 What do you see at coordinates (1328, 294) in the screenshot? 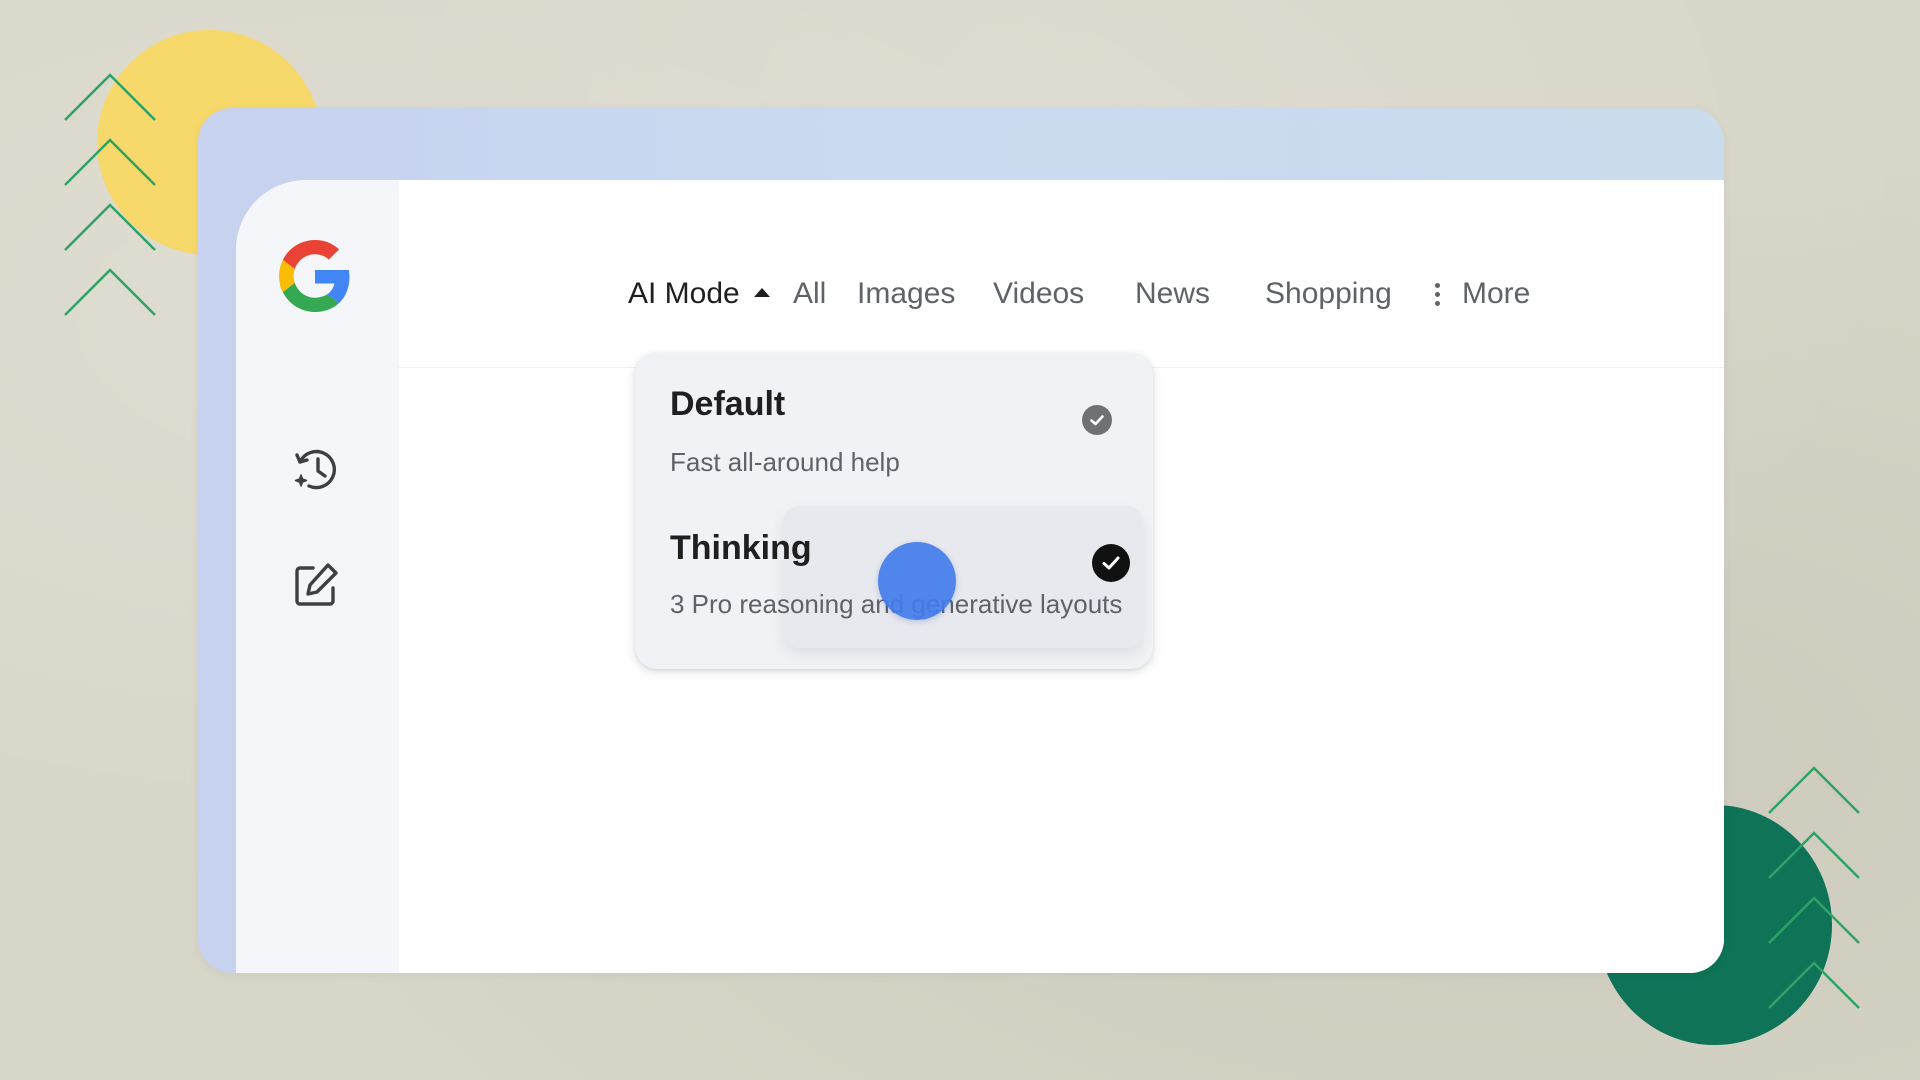
I see `tab-shopping: Shopping` at bounding box center [1328, 294].